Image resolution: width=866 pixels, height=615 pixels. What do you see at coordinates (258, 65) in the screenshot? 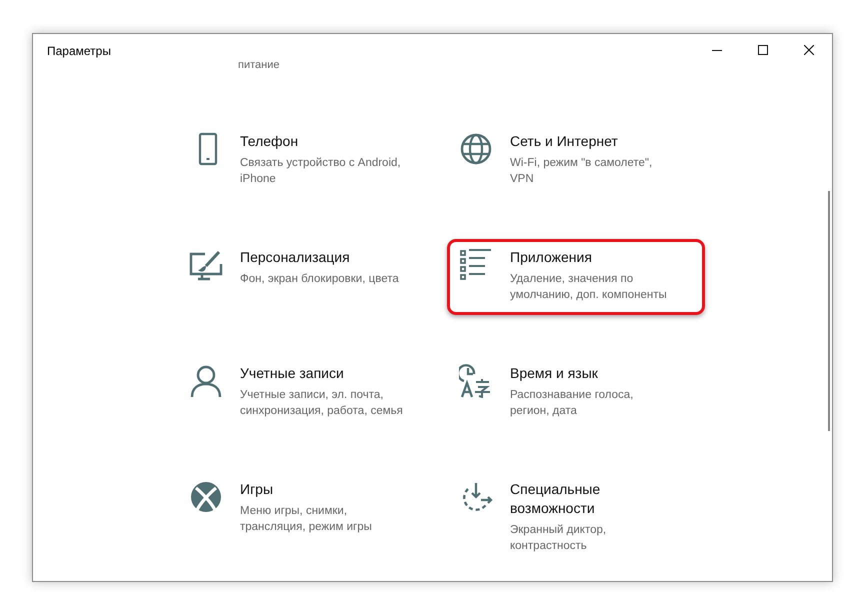
I see `category-description: питание` at bounding box center [258, 65].